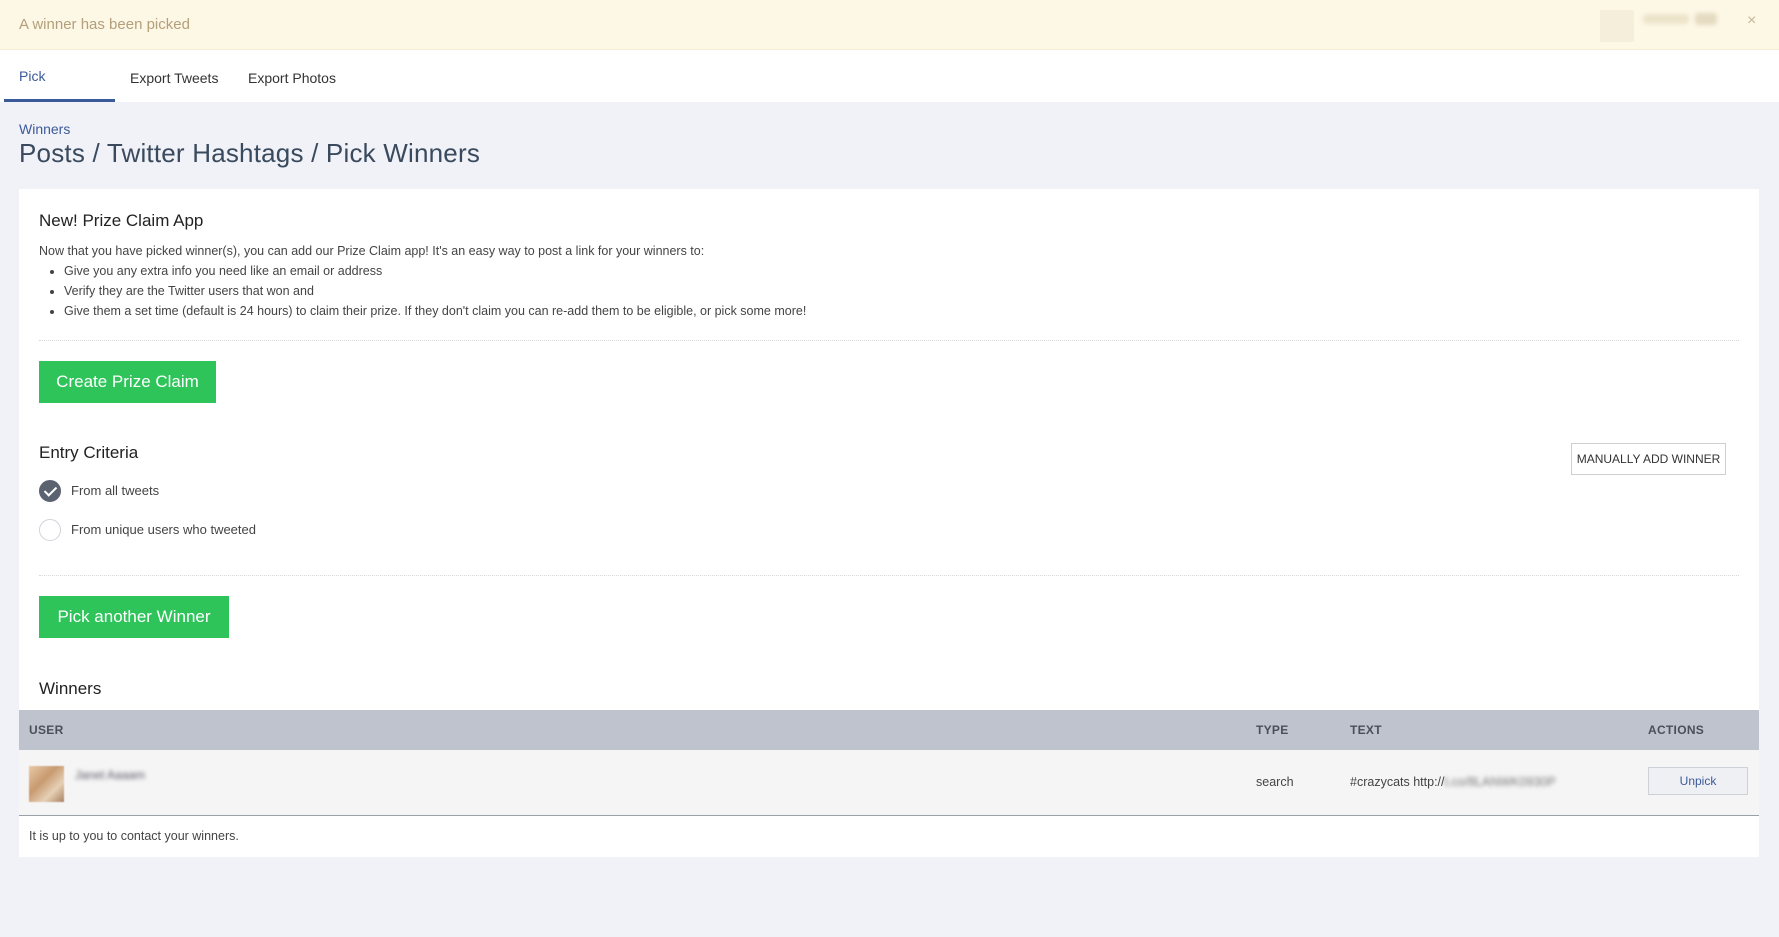 This screenshot has height=937, width=1779. I want to click on close-icon: ×, so click(1751, 21).